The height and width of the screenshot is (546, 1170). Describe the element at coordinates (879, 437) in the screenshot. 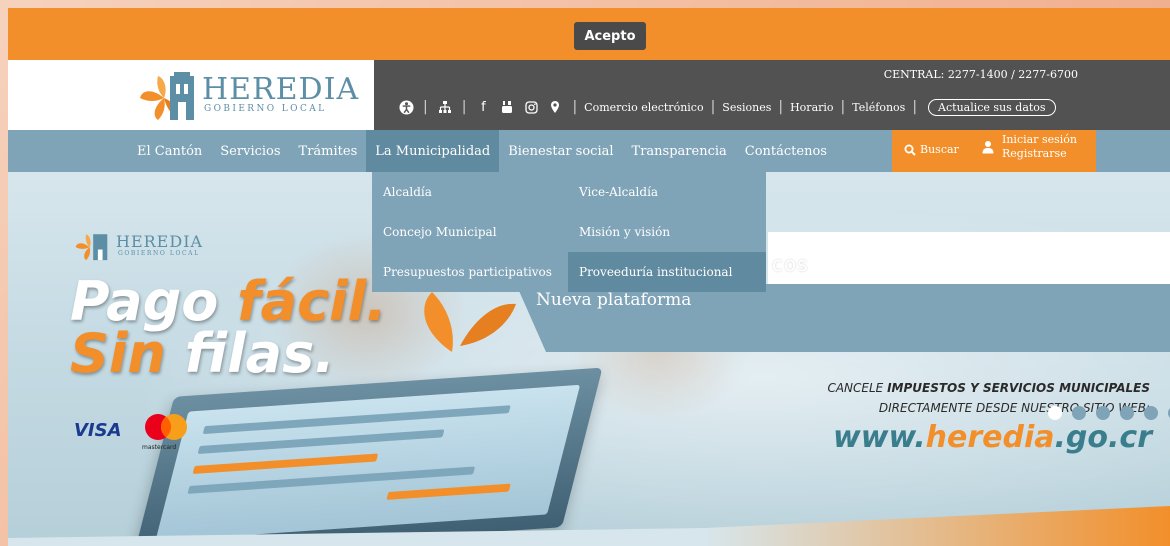

I see `url-prefix: www.` at that location.